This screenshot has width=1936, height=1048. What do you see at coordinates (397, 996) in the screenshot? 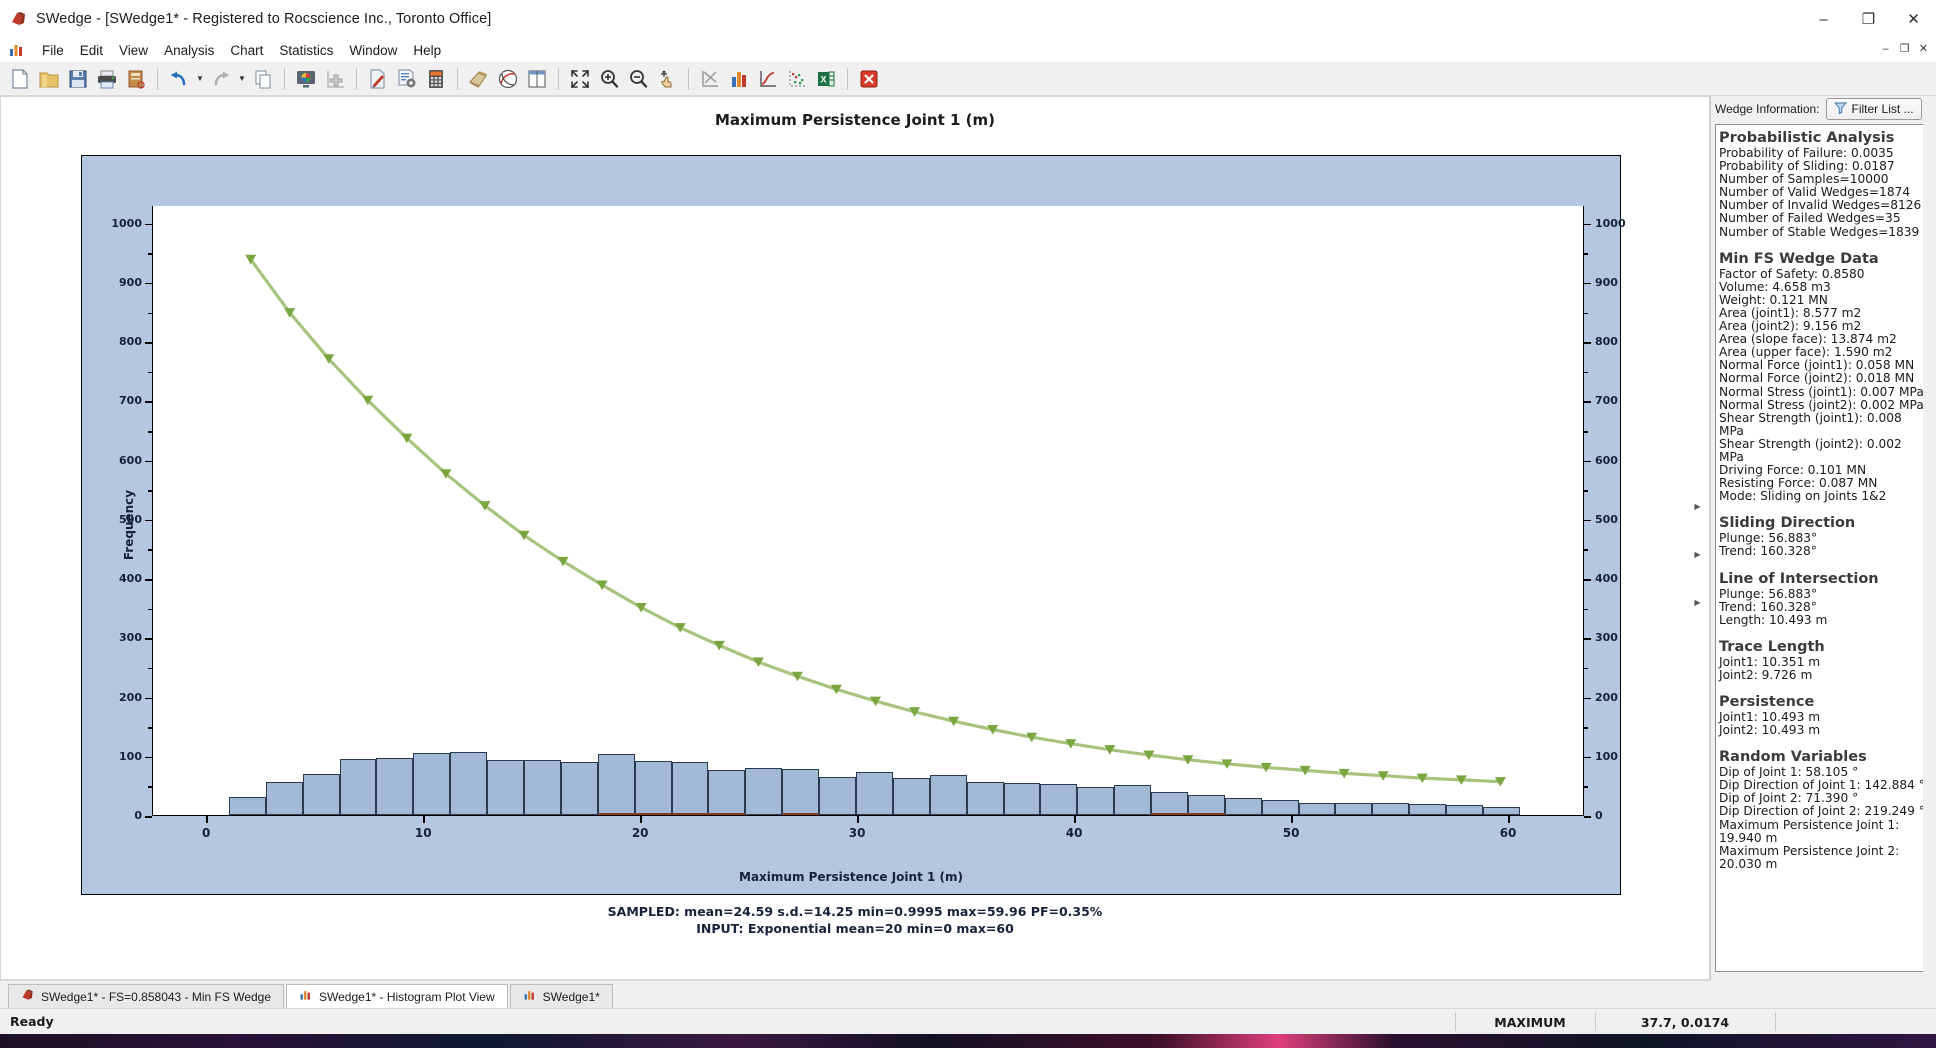
I see `view-tab: SWedge1* - Histogram Plot View` at bounding box center [397, 996].